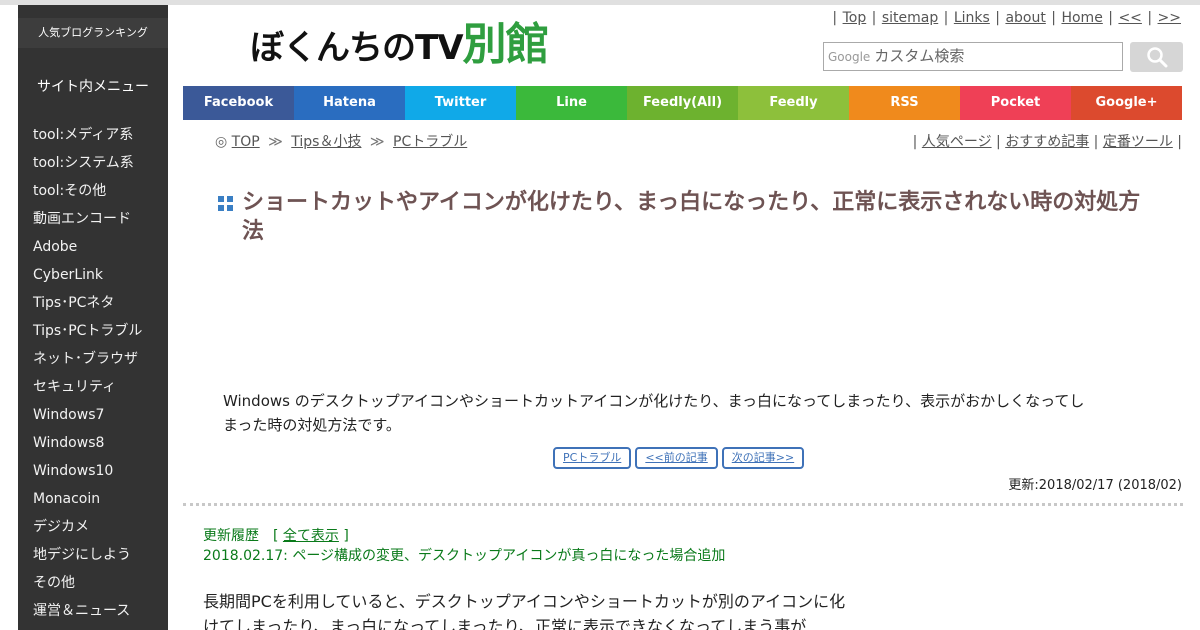 The image size is (1200, 630). What do you see at coordinates (276, 536) in the screenshot?
I see `history-header: 更新履歴 [ 全て表示 ]` at bounding box center [276, 536].